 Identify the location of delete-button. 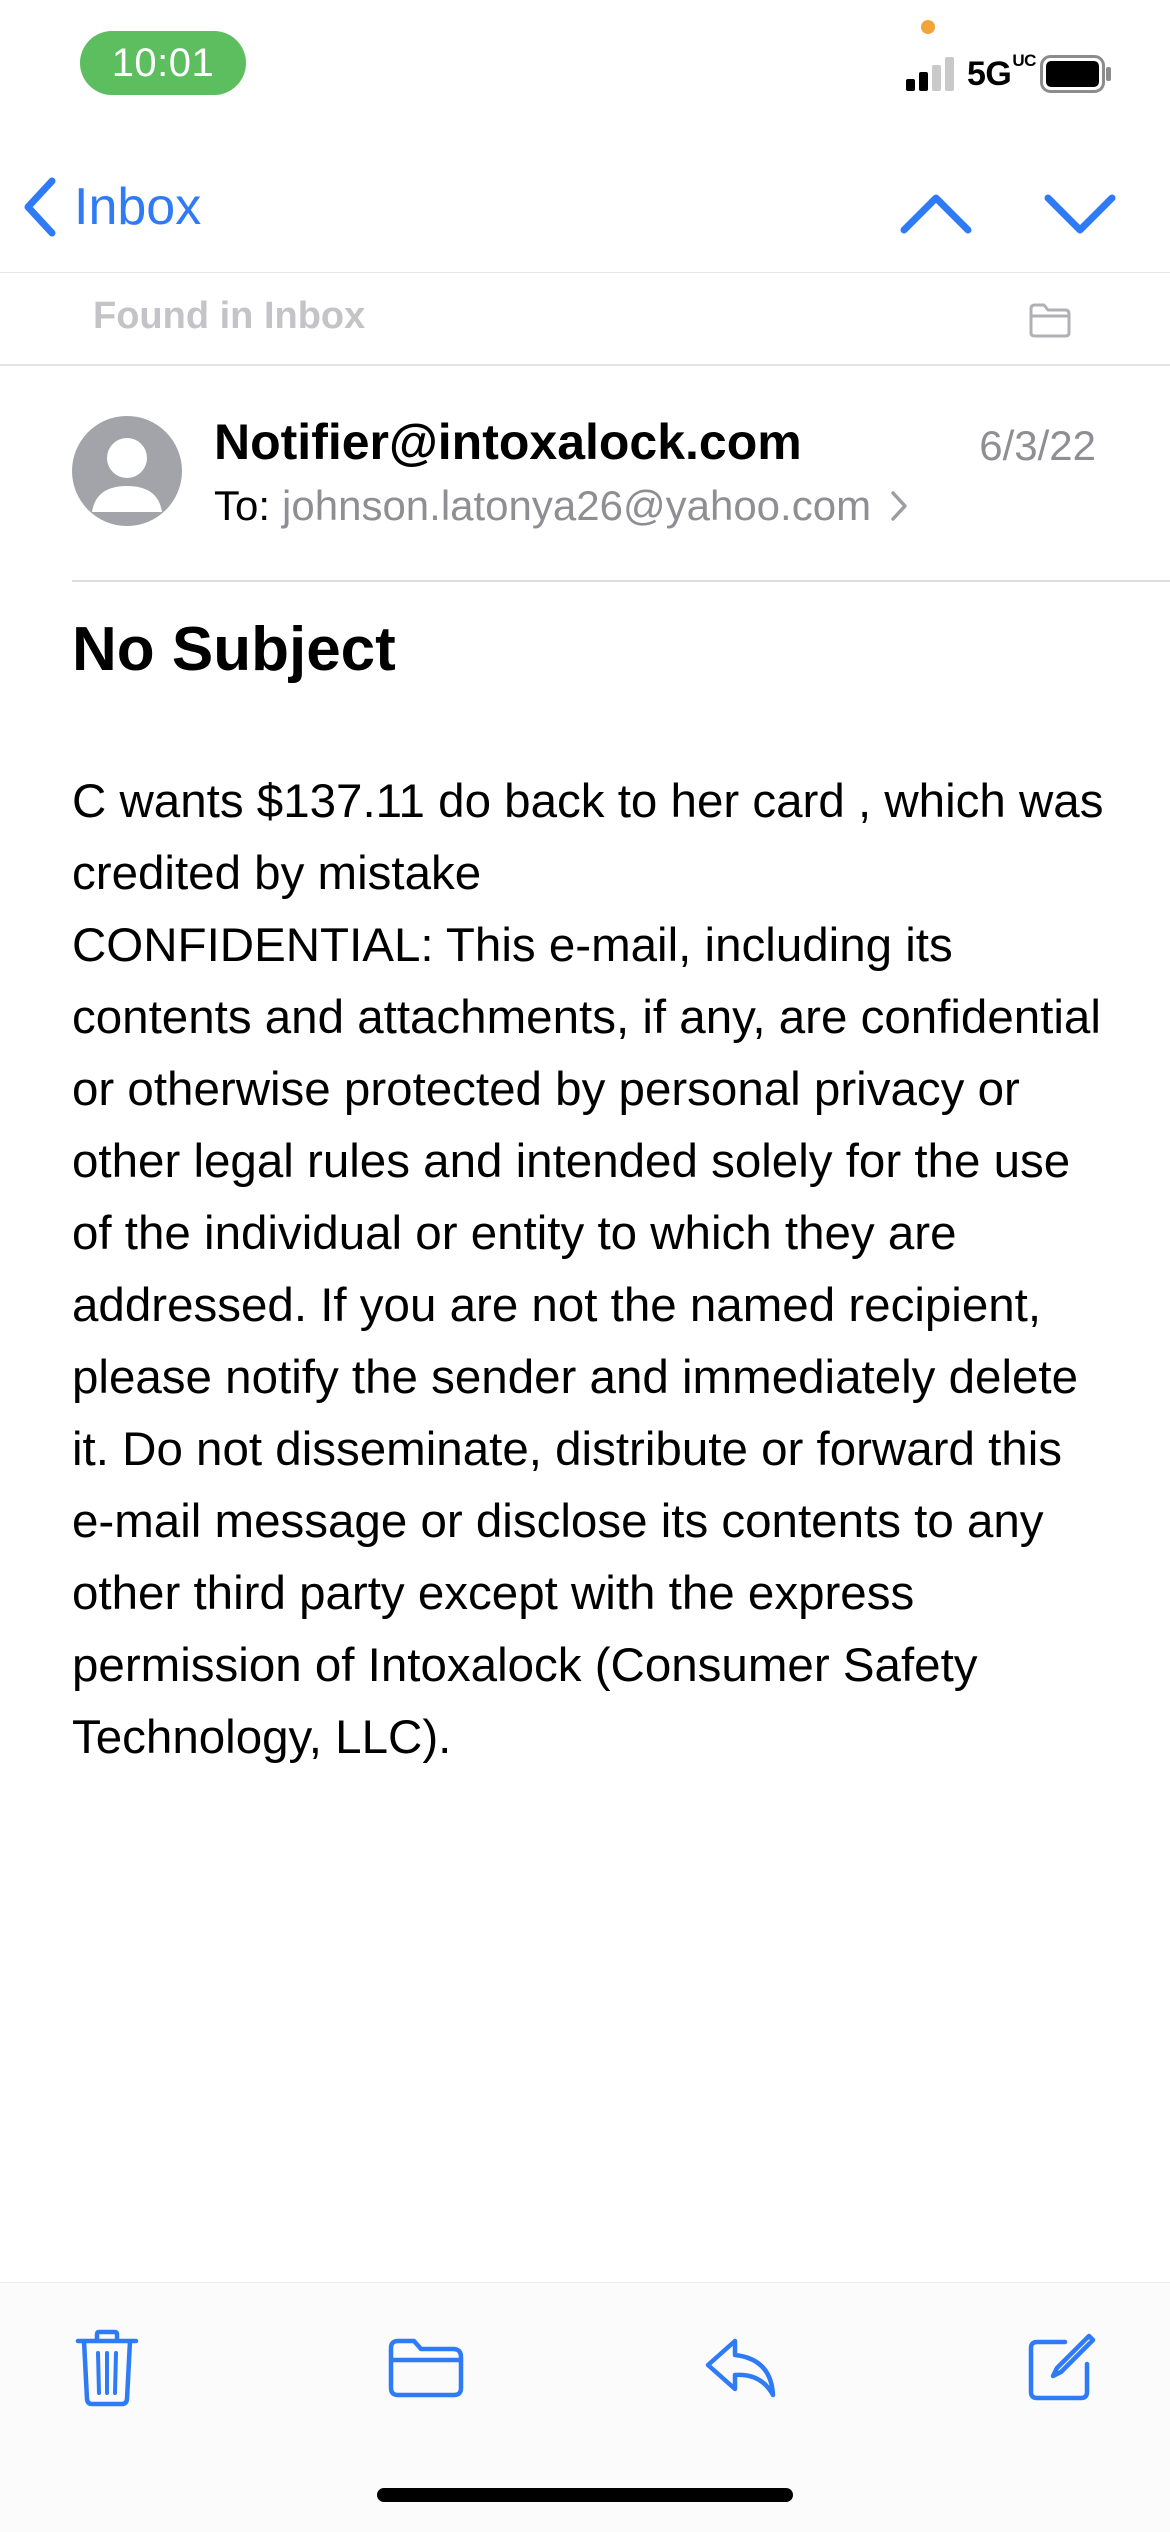
(107, 2368).